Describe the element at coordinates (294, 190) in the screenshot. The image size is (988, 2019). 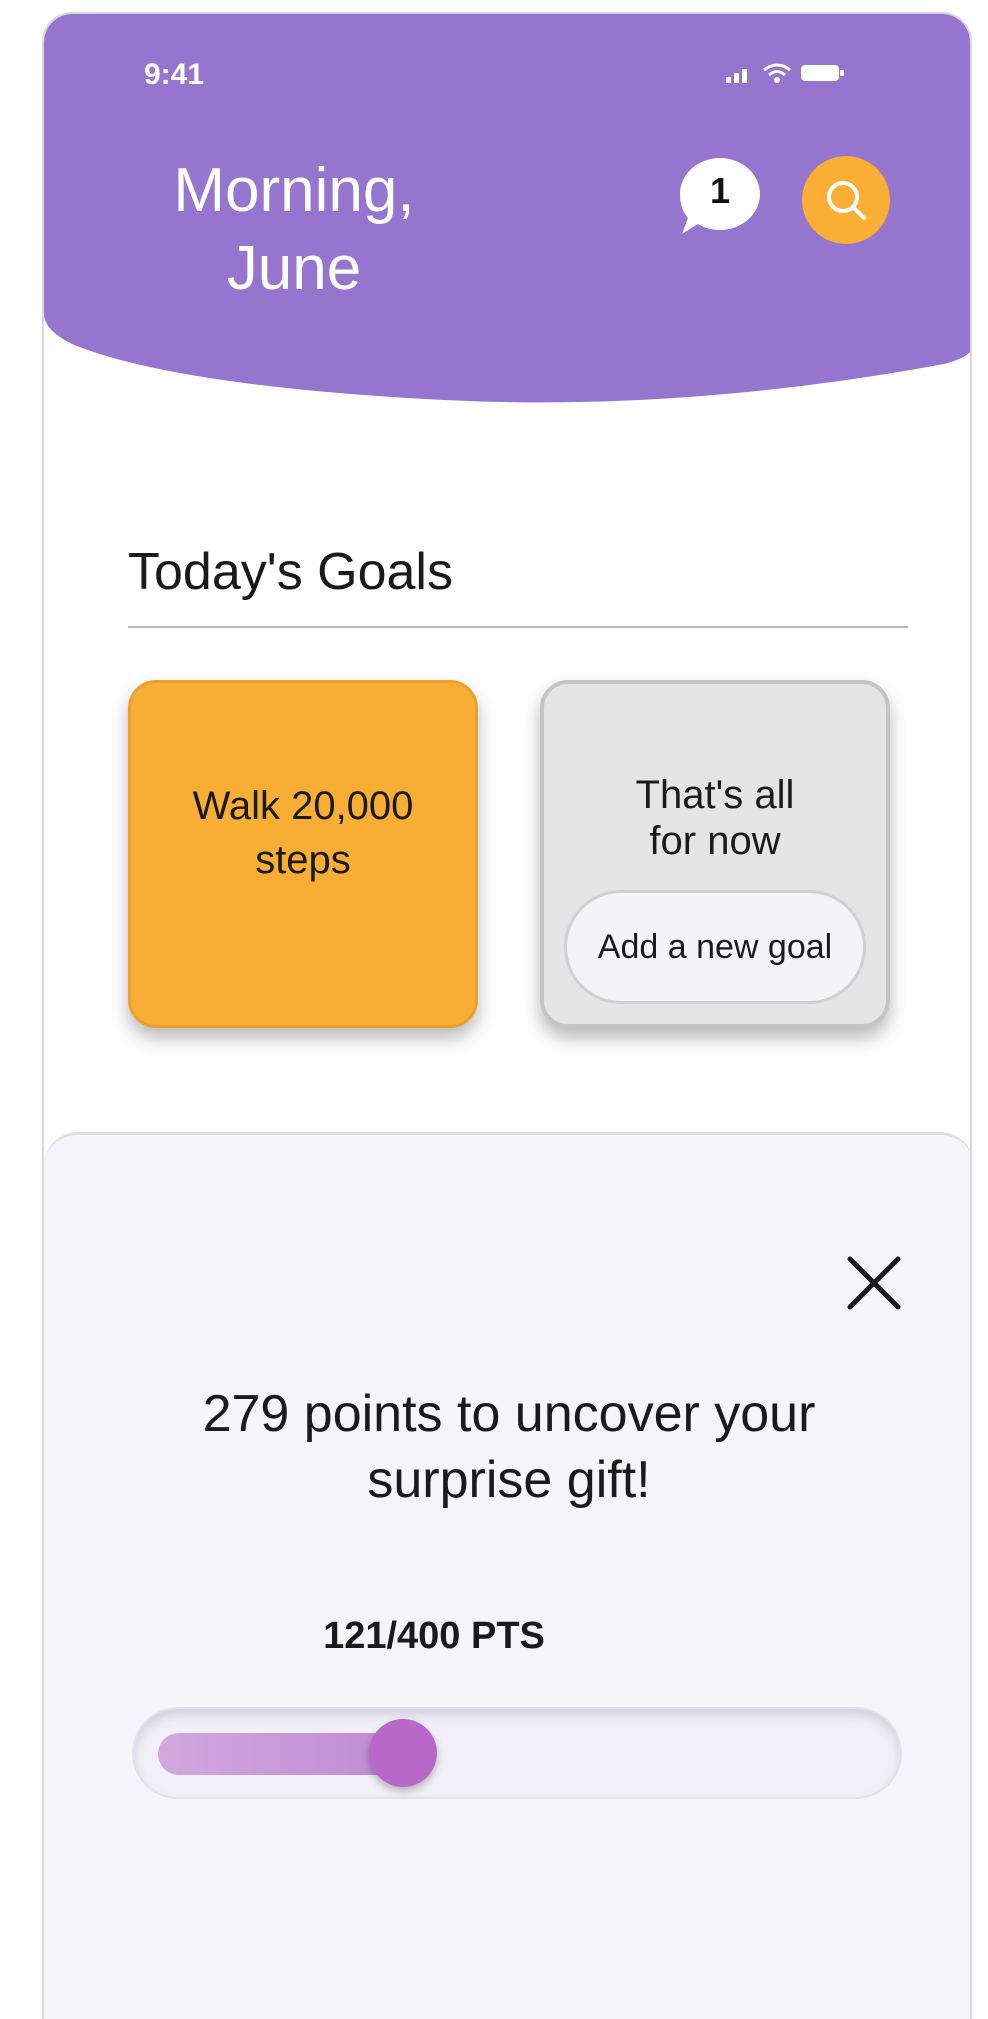
I see `greeting-line-1: Morning,` at that location.